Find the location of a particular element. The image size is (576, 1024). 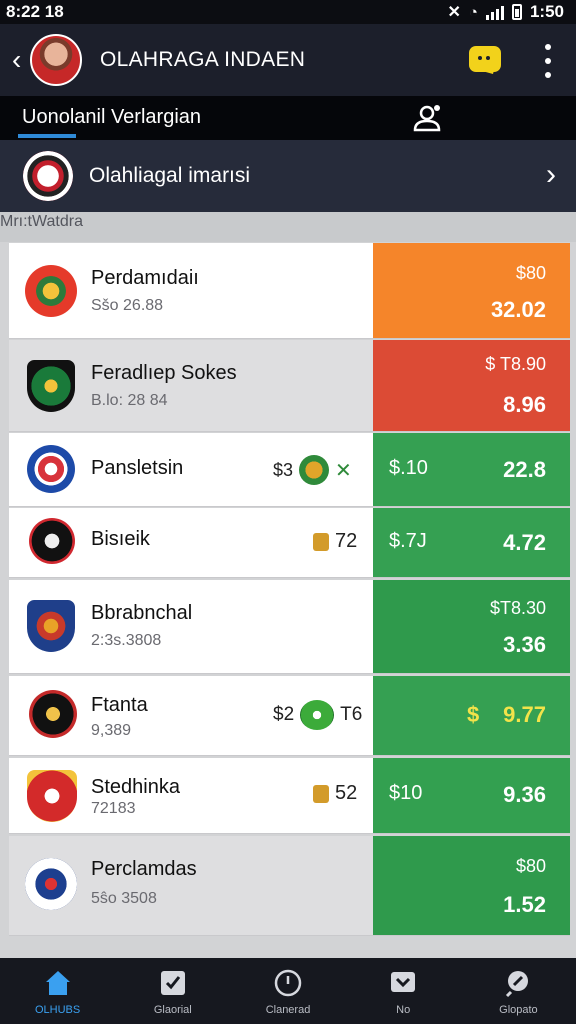

nav-item-home: OLHUBS is located at coordinates (57, 991).